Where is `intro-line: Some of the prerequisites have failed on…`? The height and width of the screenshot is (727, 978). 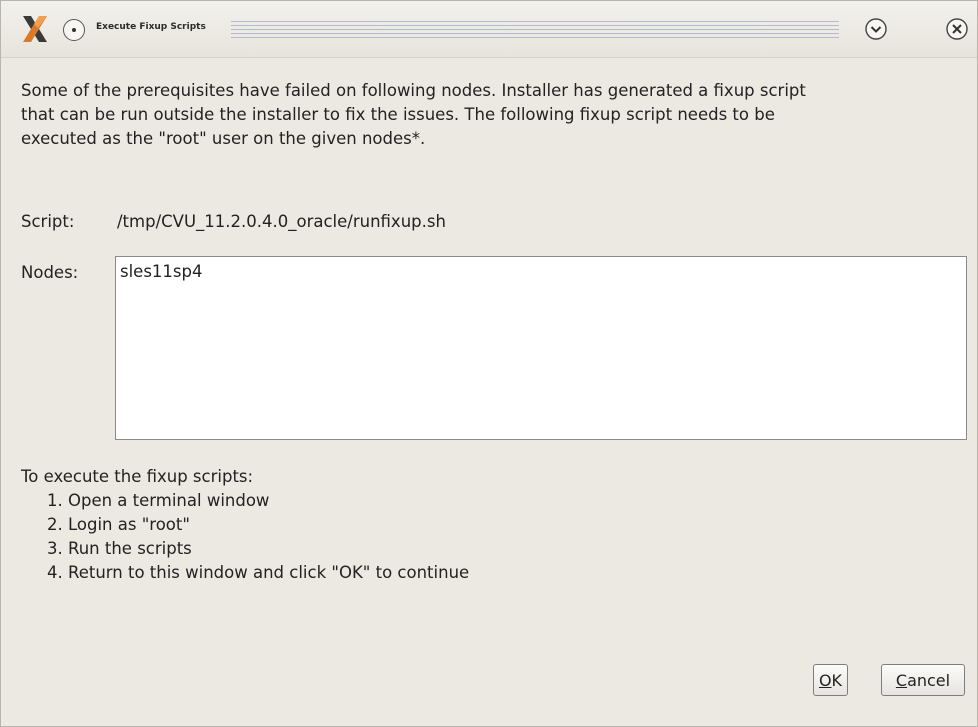
intro-line: Some of the prerequisites have failed on… is located at coordinates (413, 90).